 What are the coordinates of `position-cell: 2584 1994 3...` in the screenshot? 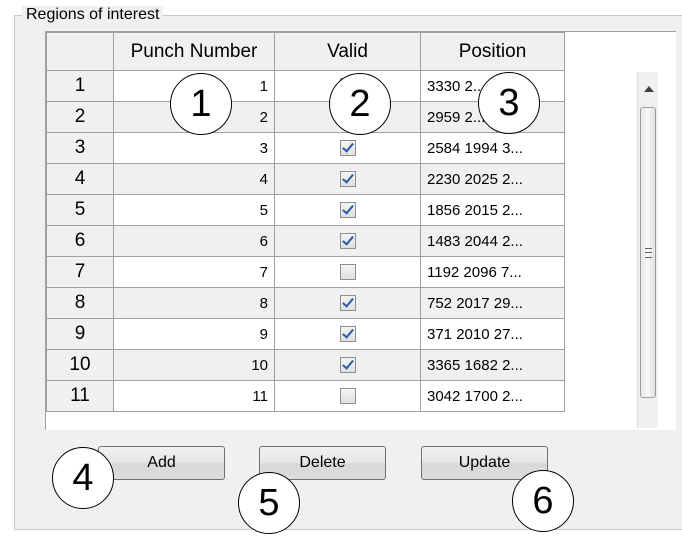 It's located at (492, 148).